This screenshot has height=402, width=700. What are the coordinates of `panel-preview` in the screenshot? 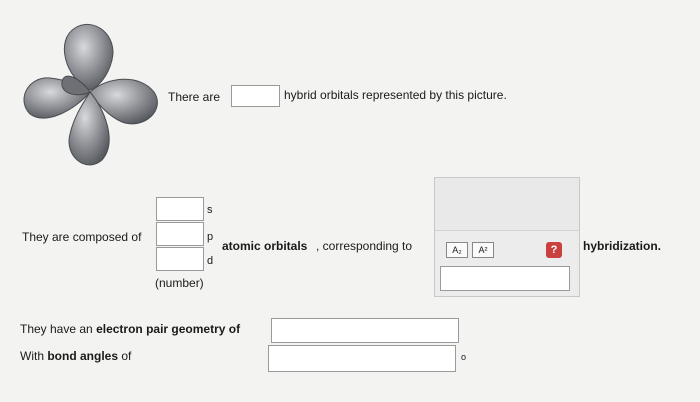 It's located at (507, 204).